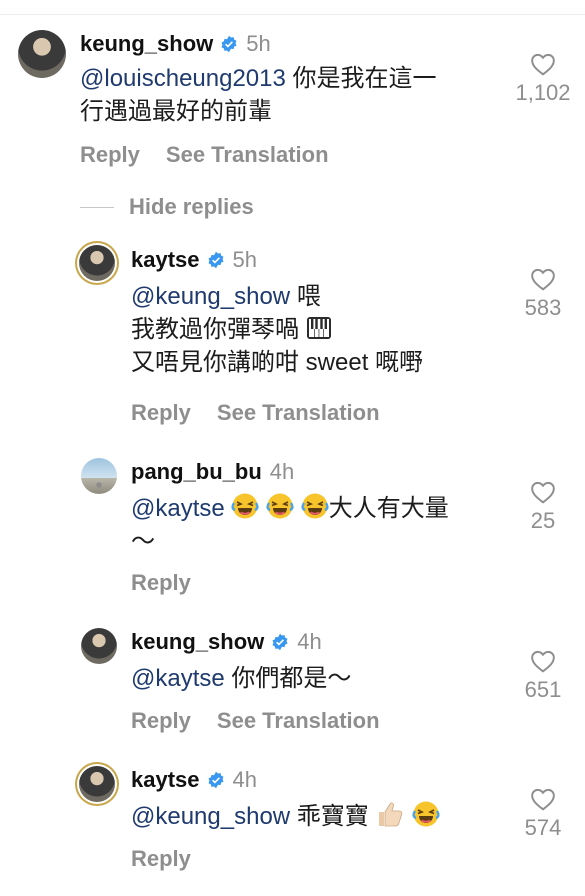  I want to click on comment-text: 你們都是～, so click(288, 678).